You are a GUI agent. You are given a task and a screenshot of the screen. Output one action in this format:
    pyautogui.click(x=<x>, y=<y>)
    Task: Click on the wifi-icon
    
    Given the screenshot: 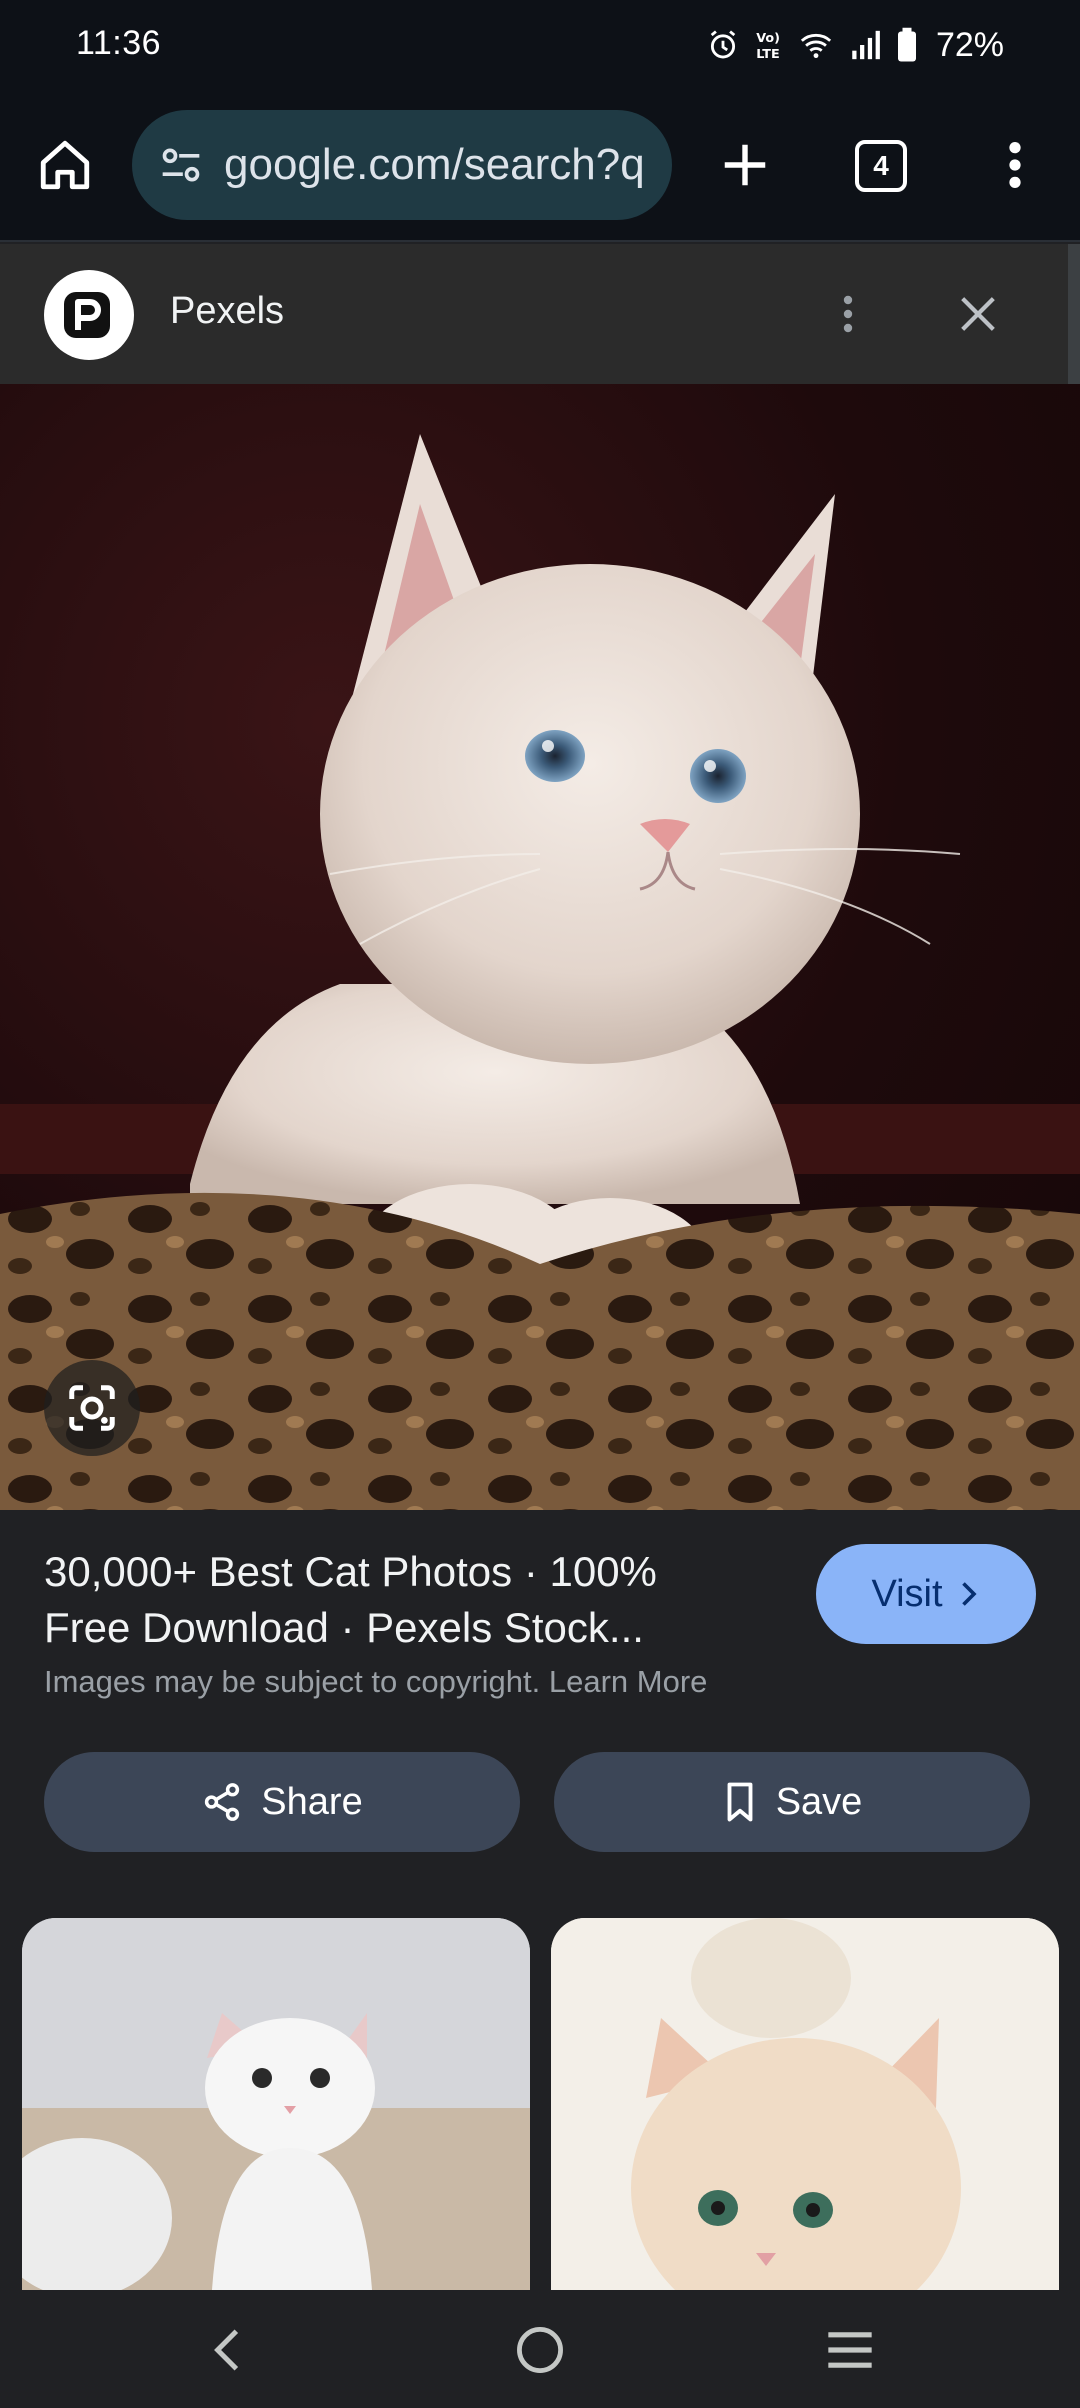 What is the action you would take?
    pyautogui.click(x=816, y=46)
    